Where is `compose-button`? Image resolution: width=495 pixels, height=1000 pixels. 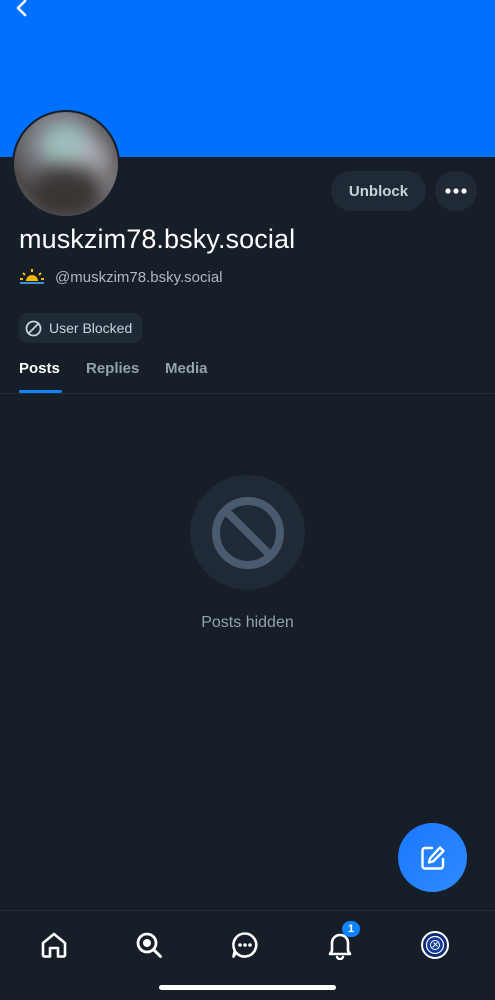
compose-button is located at coordinates (432, 857).